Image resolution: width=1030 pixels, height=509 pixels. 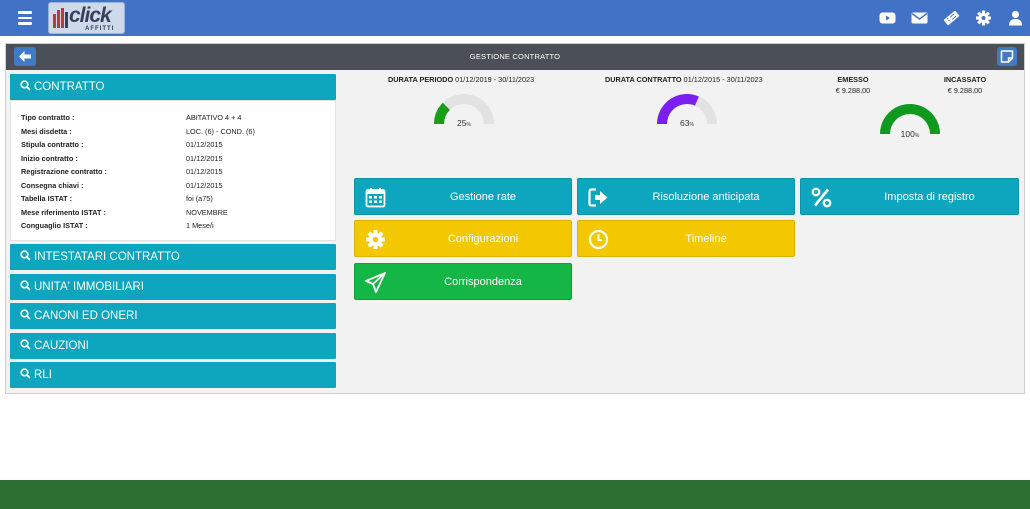 I want to click on detail-value: LOC. (6) - COND. (6), so click(x=220, y=131).